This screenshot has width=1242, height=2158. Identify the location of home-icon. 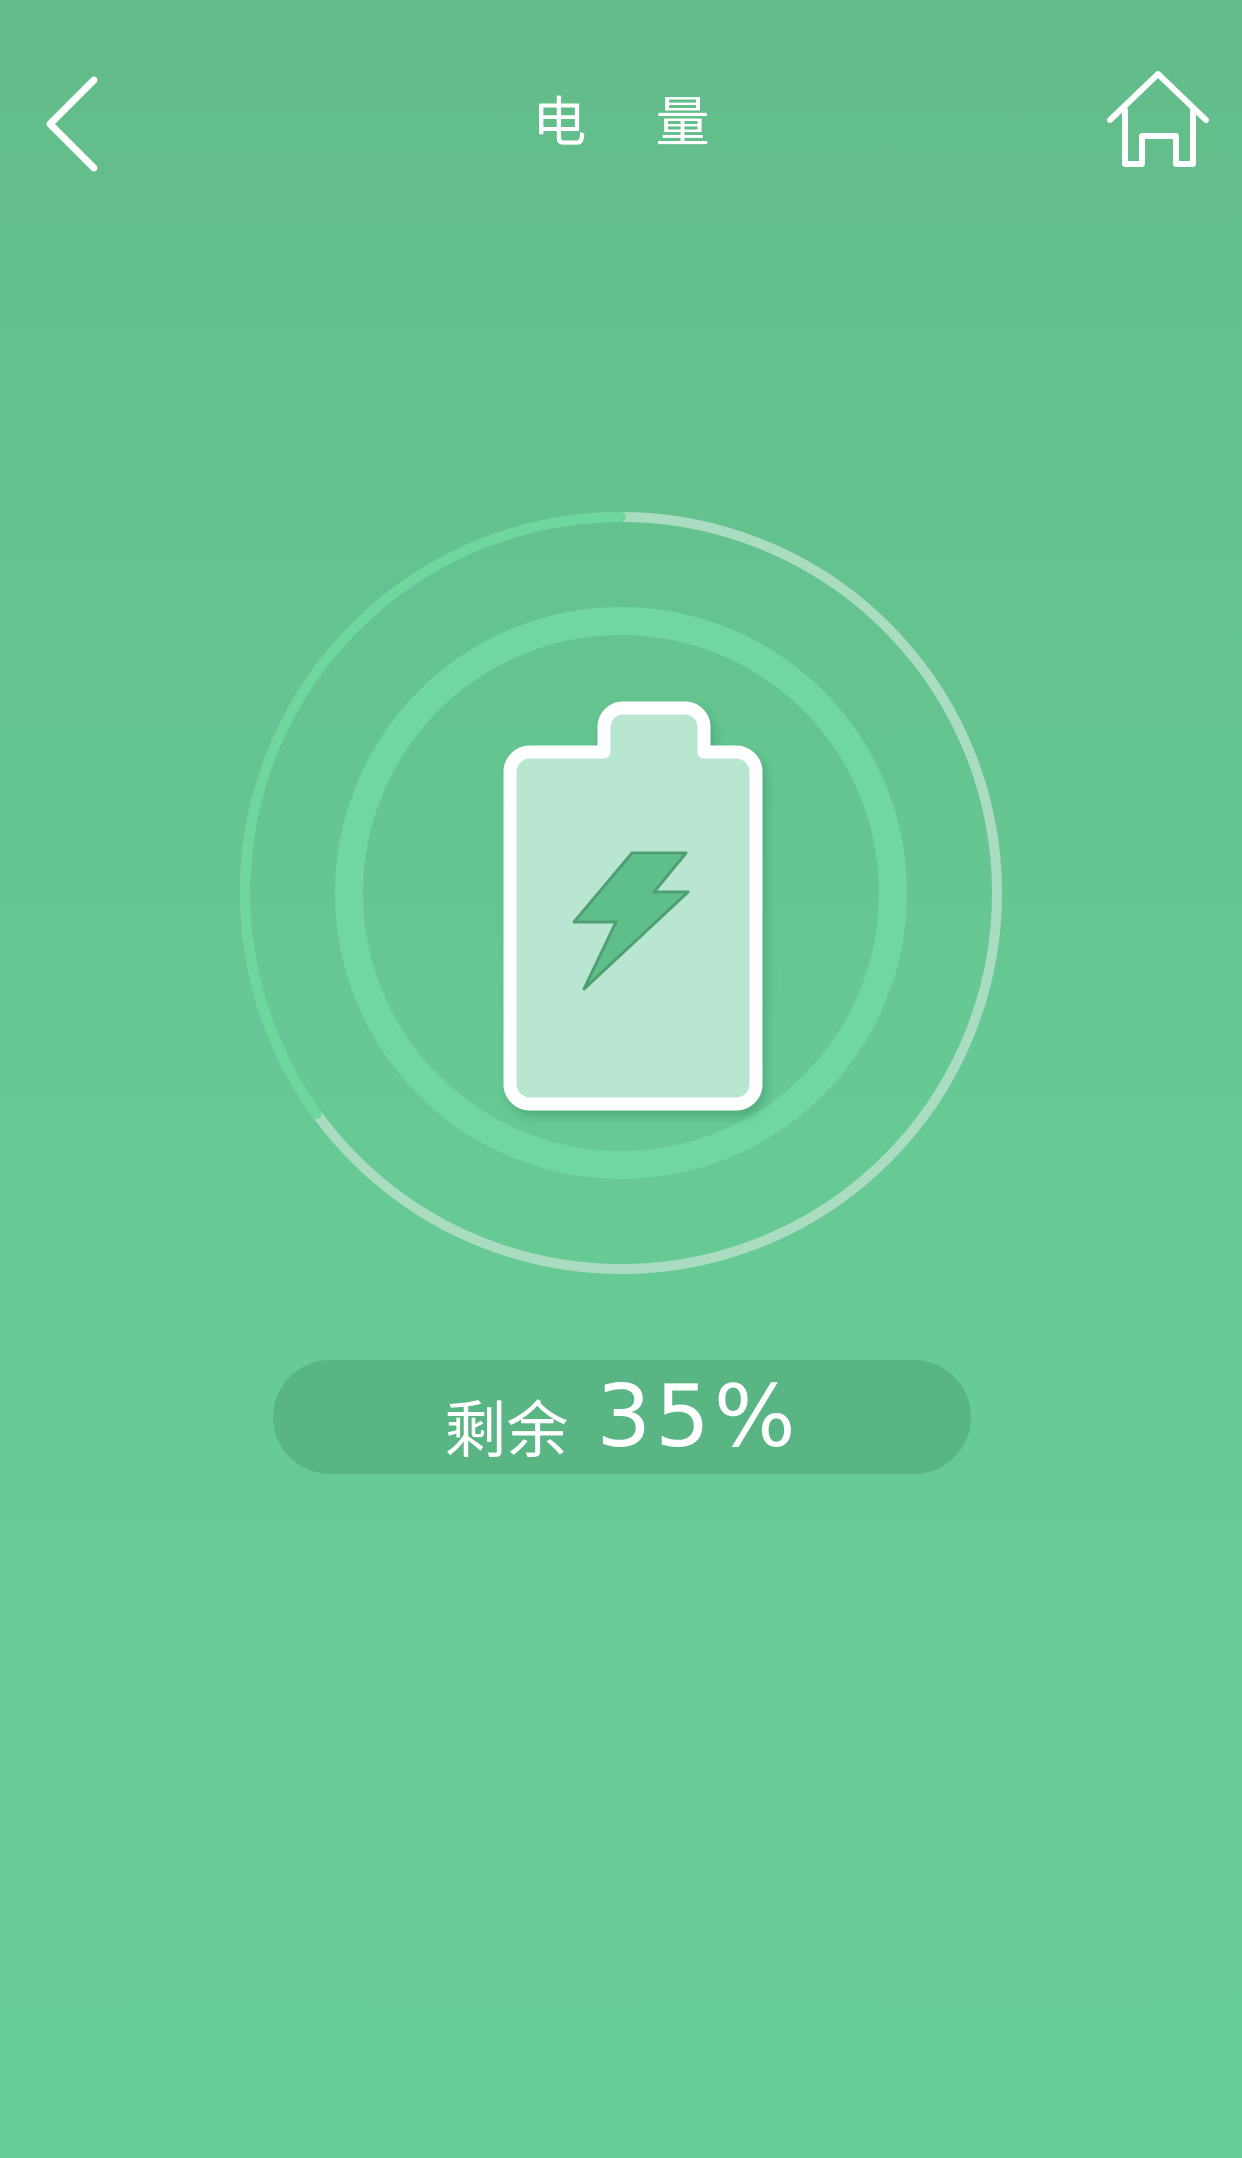
(1158, 119).